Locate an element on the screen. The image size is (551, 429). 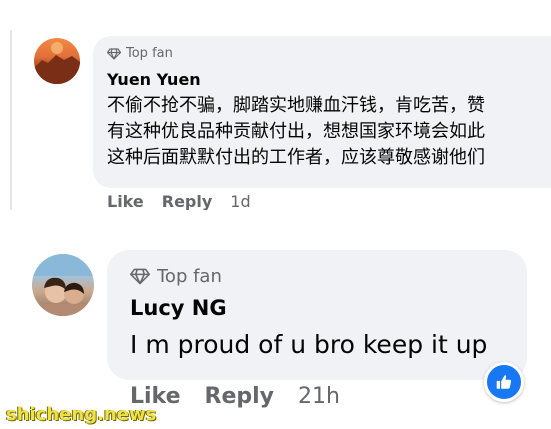
comment-actions: Like Reply 1d is located at coordinates (179, 201).